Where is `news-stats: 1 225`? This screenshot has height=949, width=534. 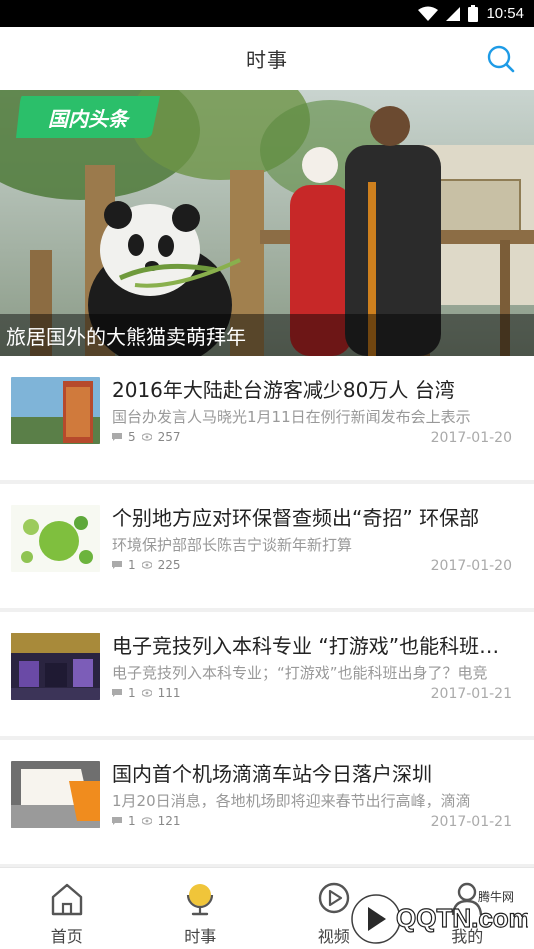
news-stats: 1 225 is located at coordinates (146, 565).